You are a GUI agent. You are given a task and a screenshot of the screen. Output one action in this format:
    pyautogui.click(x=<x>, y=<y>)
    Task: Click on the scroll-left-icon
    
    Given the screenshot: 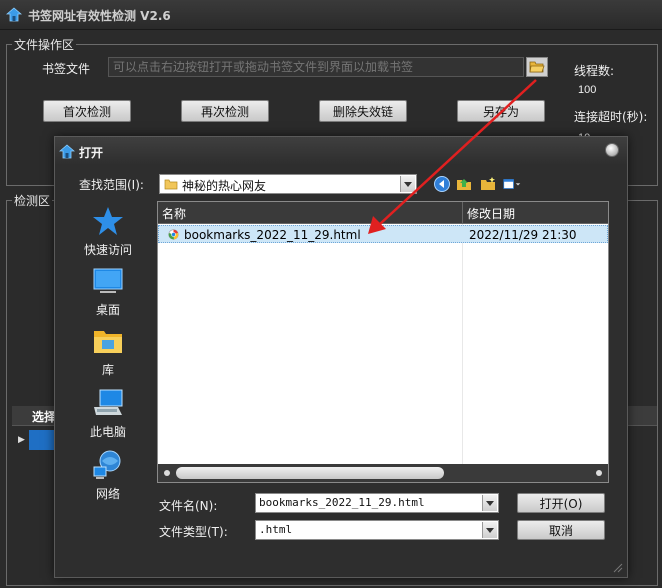 What is the action you would take?
    pyautogui.click(x=167, y=473)
    